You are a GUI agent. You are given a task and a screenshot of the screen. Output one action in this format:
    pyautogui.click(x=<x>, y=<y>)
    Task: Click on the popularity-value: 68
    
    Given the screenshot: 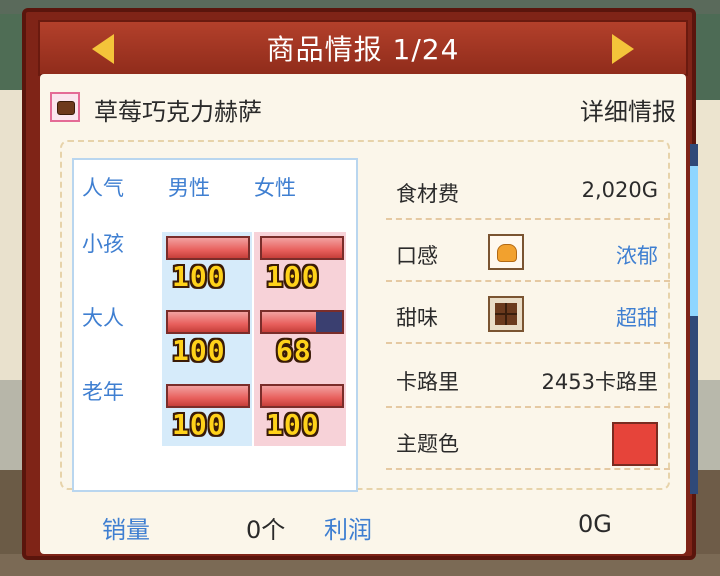 What is the action you would take?
    pyautogui.click(x=294, y=350)
    